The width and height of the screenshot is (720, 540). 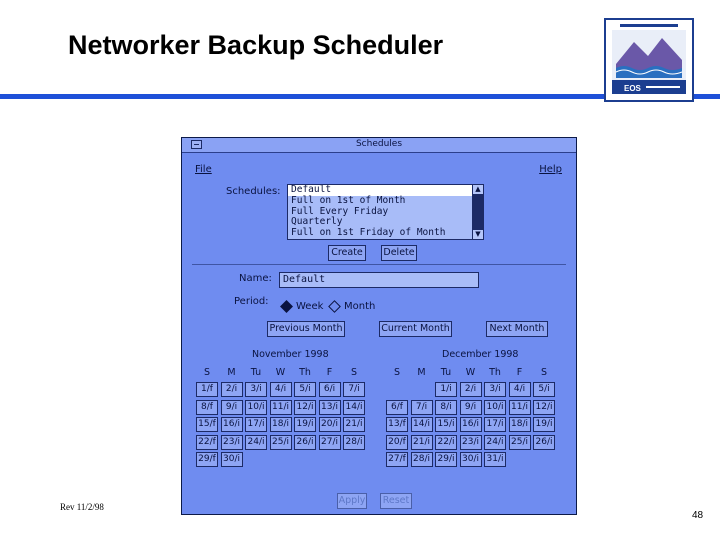 I want to click on schedules-scrollbar: ▲ ▼, so click(x=478, y=212).